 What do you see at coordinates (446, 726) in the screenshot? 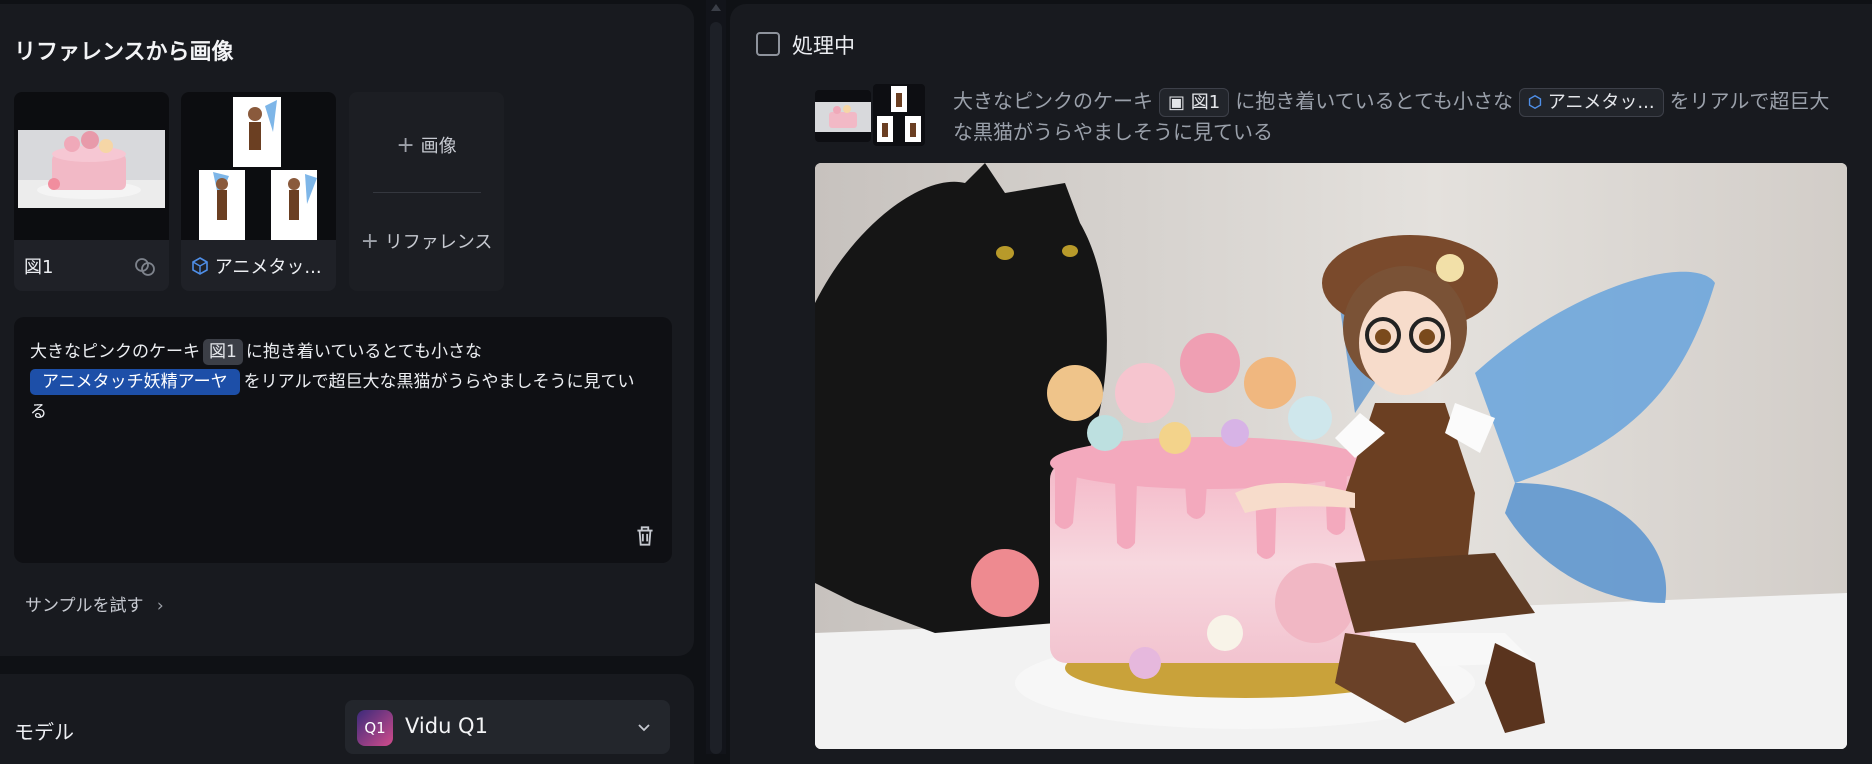
I see `model-name: Vidu Q1` at bounding box center [446, 726].